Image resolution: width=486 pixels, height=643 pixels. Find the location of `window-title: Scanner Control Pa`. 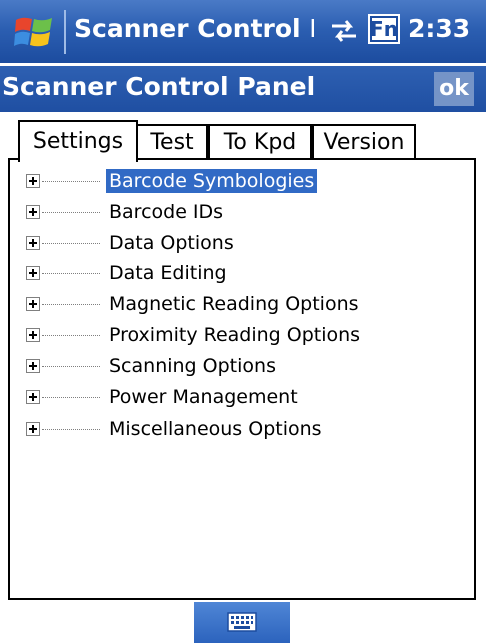

window-title: Scanner Control Pa is located at coordinates (194, 28).